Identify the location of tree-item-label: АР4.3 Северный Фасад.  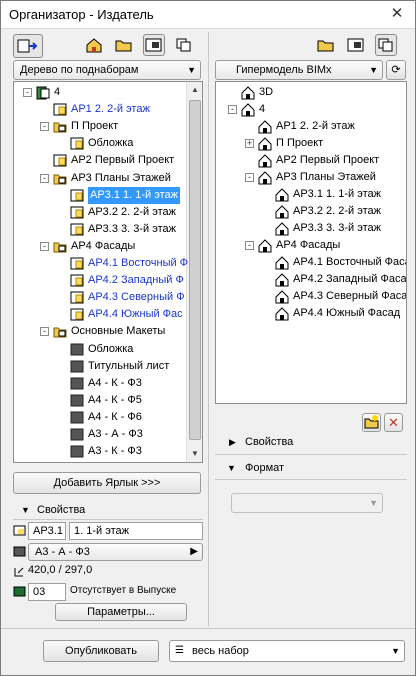
(350, 296).